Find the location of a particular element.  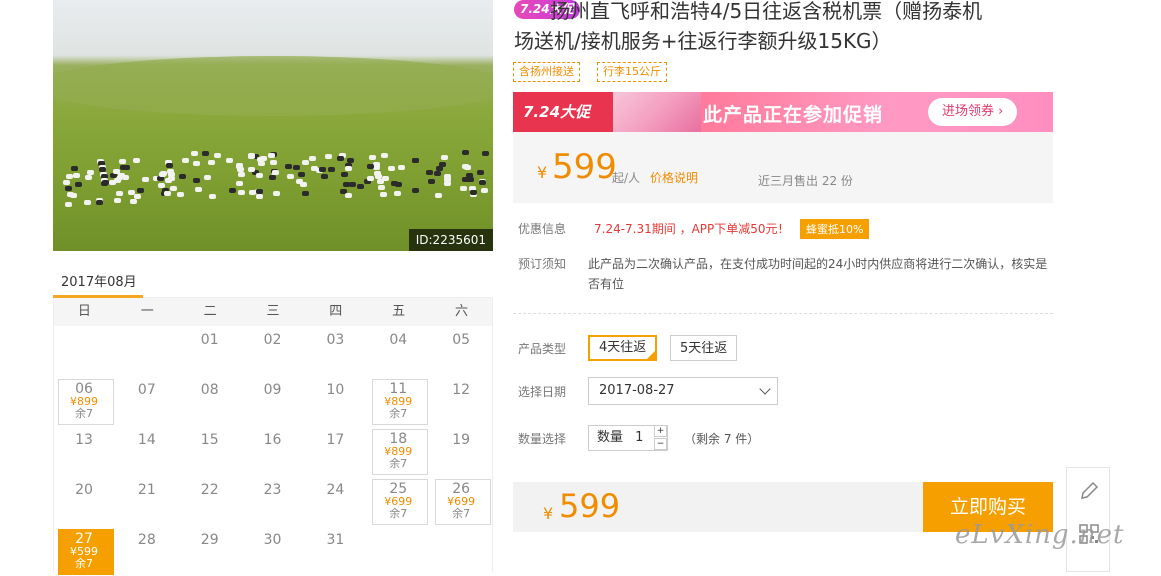

promo-banner-logo-text: 7.24大促 is located at coordinates (557, 112).